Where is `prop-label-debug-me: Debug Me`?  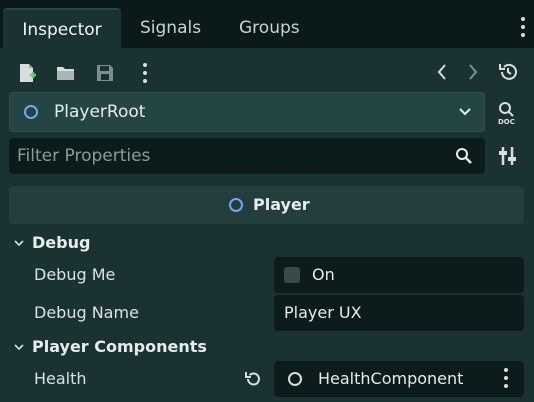 prop-label-debug-me: Debug Me is located at coordinates (75, 274).